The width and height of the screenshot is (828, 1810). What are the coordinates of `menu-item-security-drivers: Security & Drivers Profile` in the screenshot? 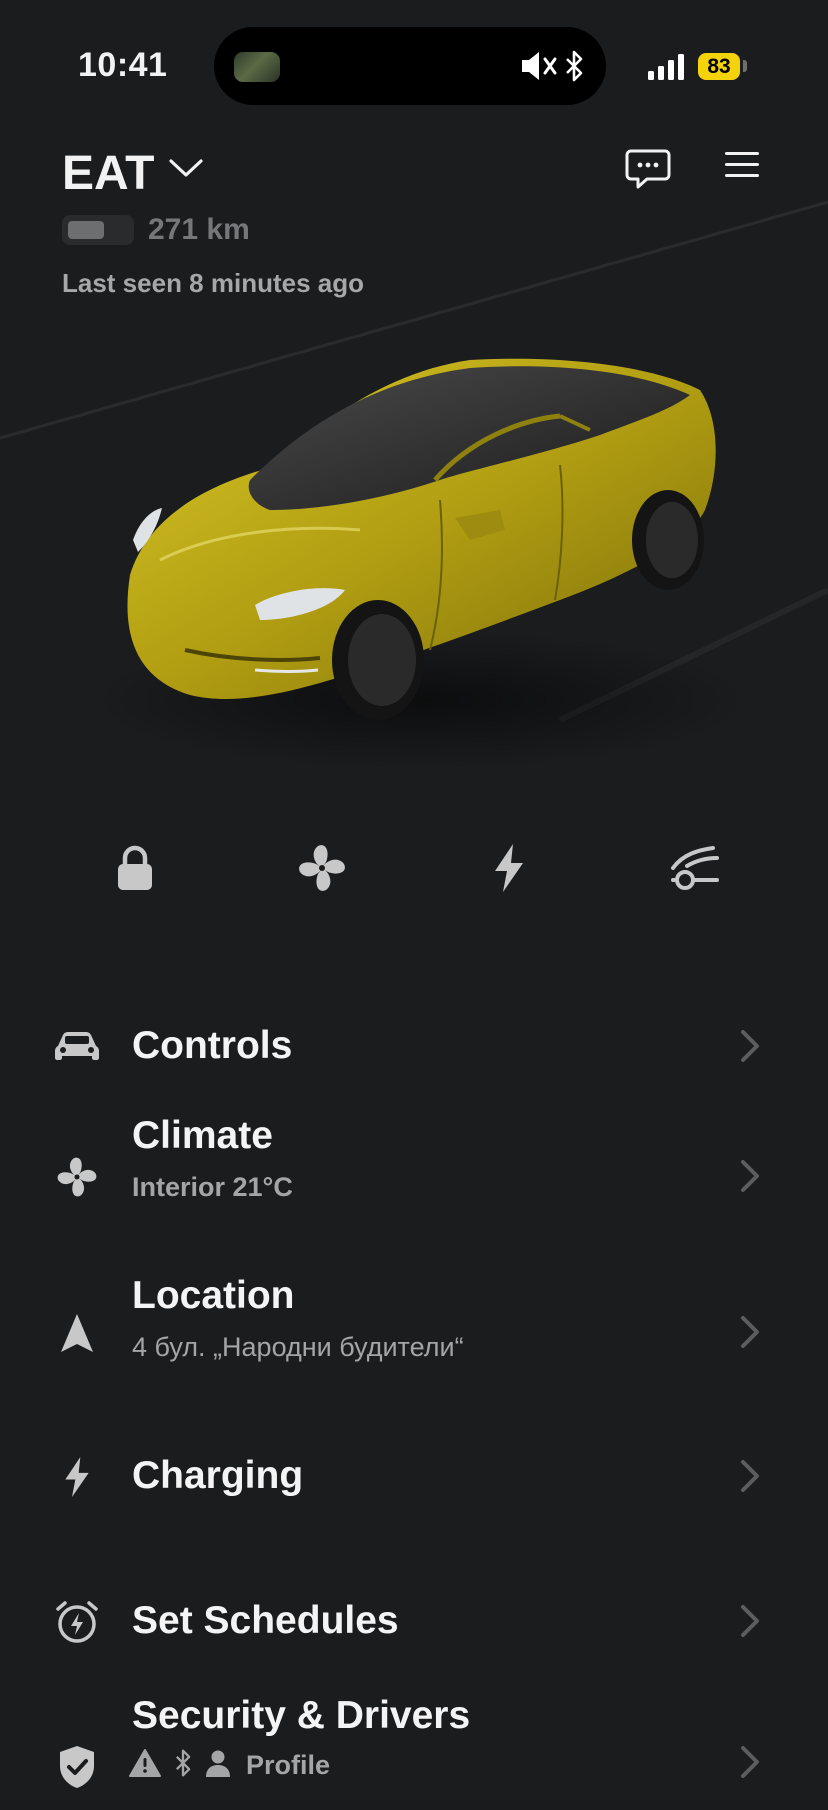 It's located at (414, 1750).